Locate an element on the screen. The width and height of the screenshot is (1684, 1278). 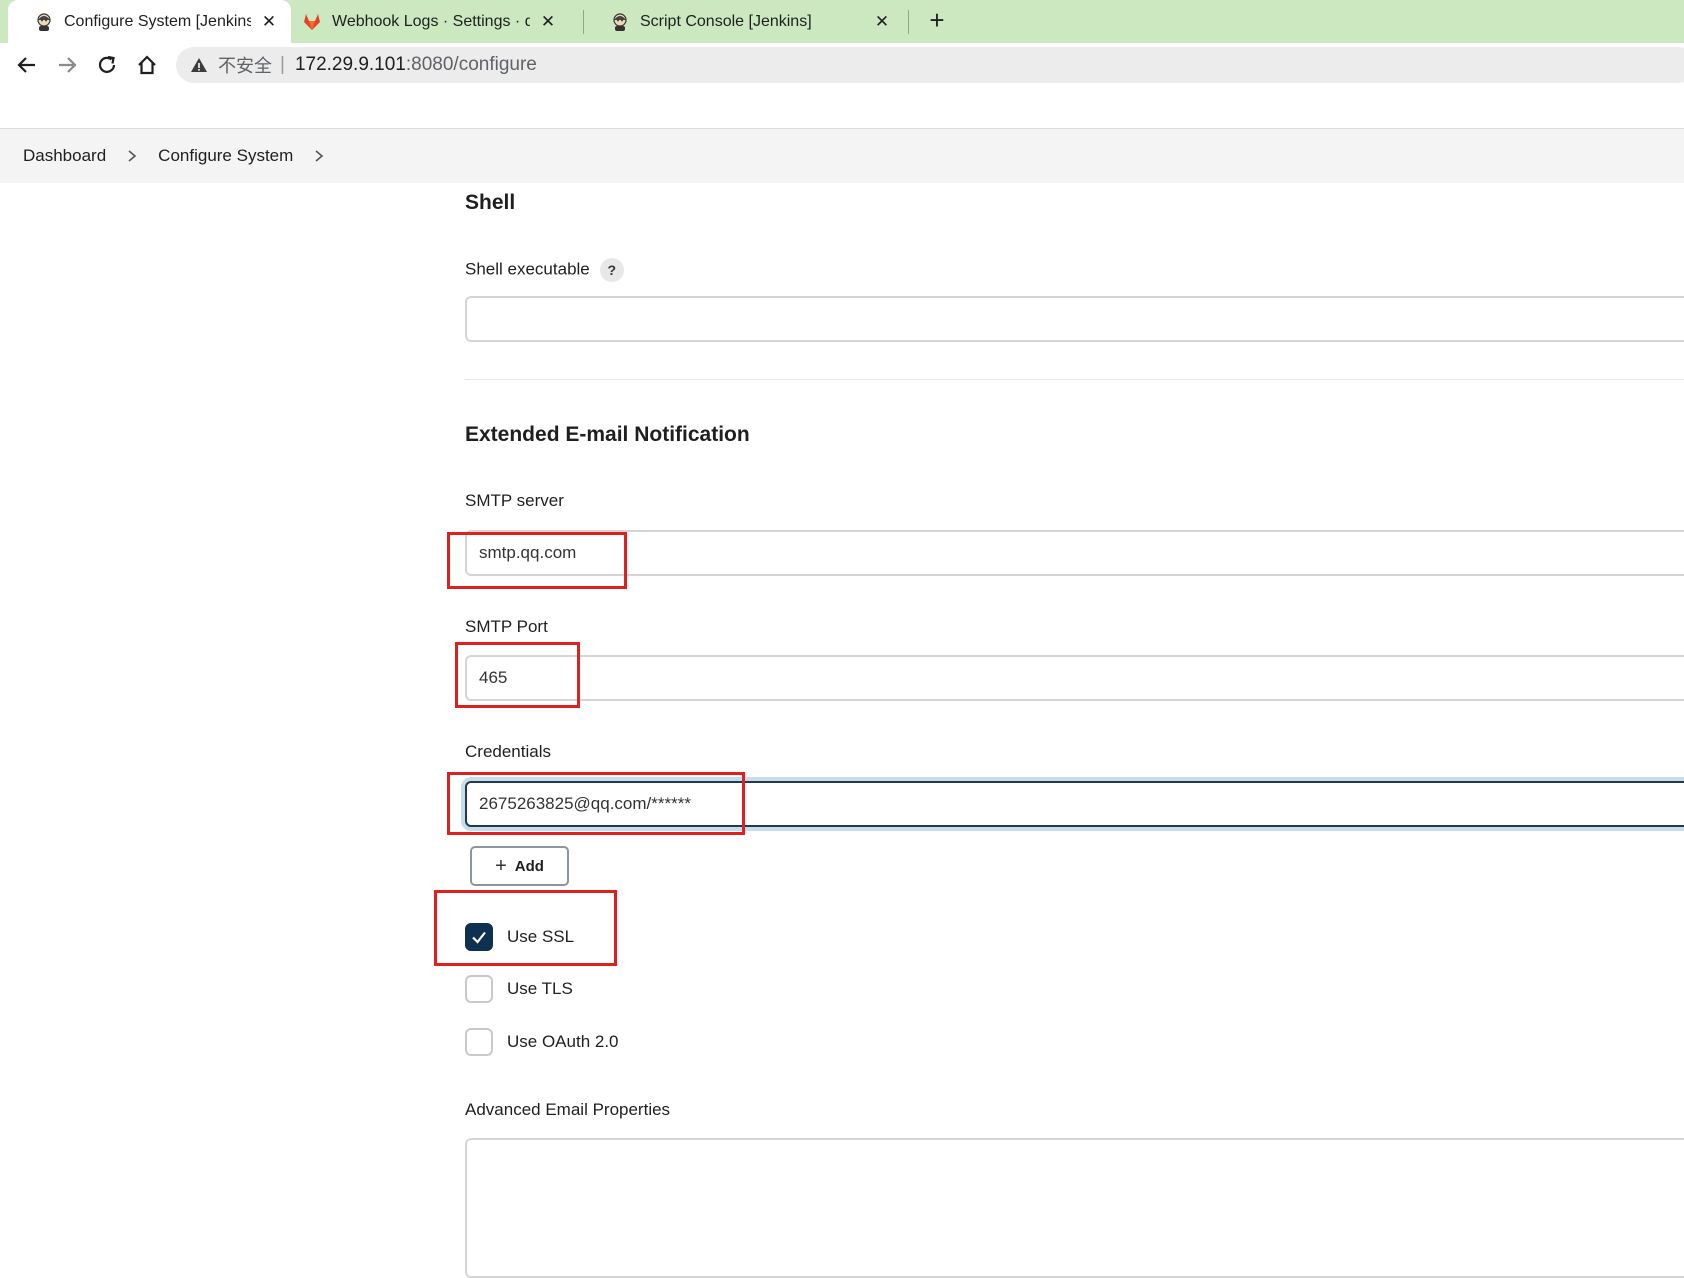
shell-executable-input is located at coordinates (1074, 319).